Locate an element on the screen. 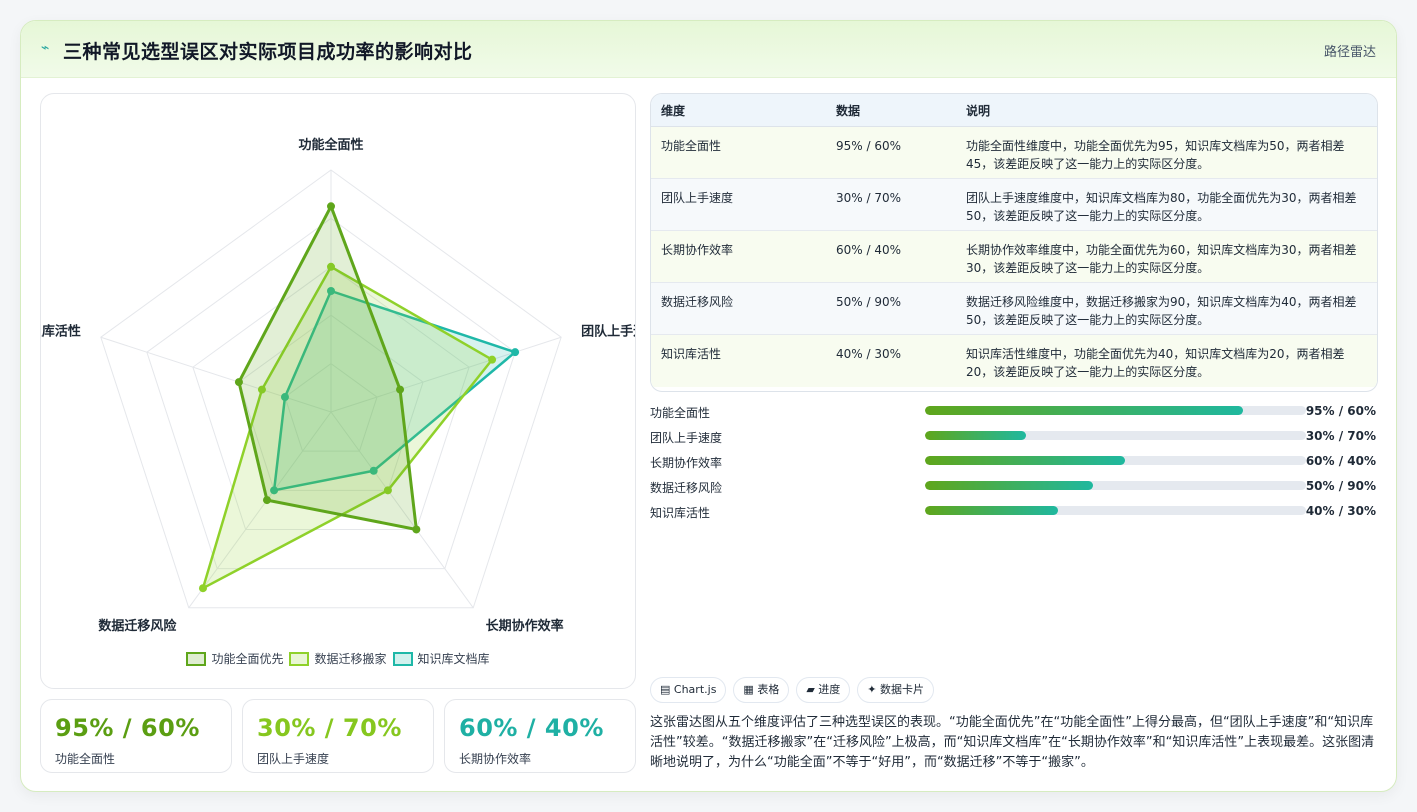 The image size is (1417, 812). chip-label: 表格 is located at coordinates (768, 689).